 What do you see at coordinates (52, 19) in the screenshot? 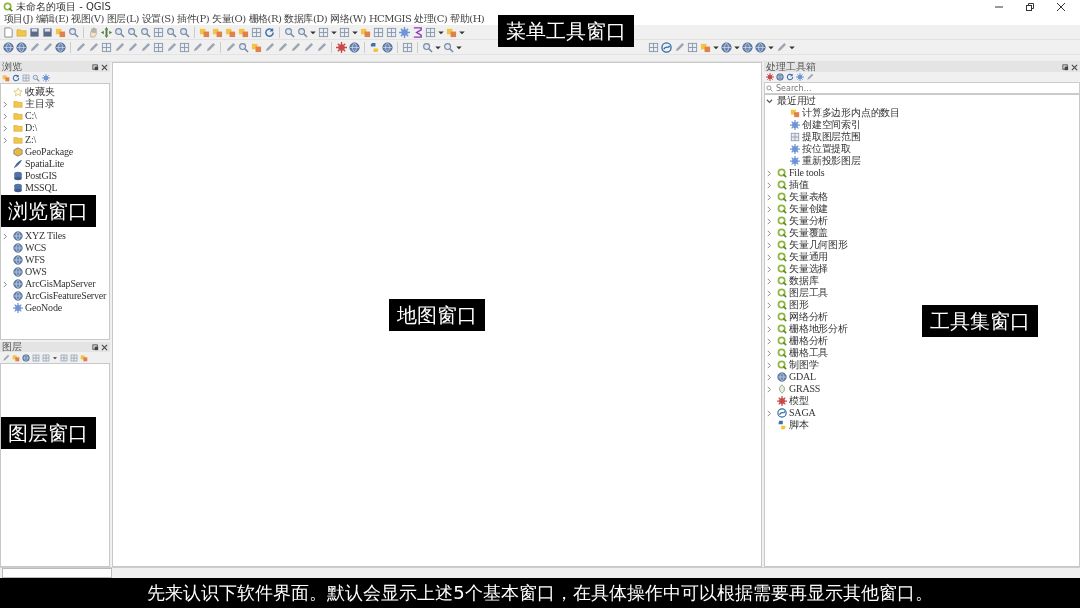
I see `menu-item: 编辑(E)` at bounding box center [52, 19].